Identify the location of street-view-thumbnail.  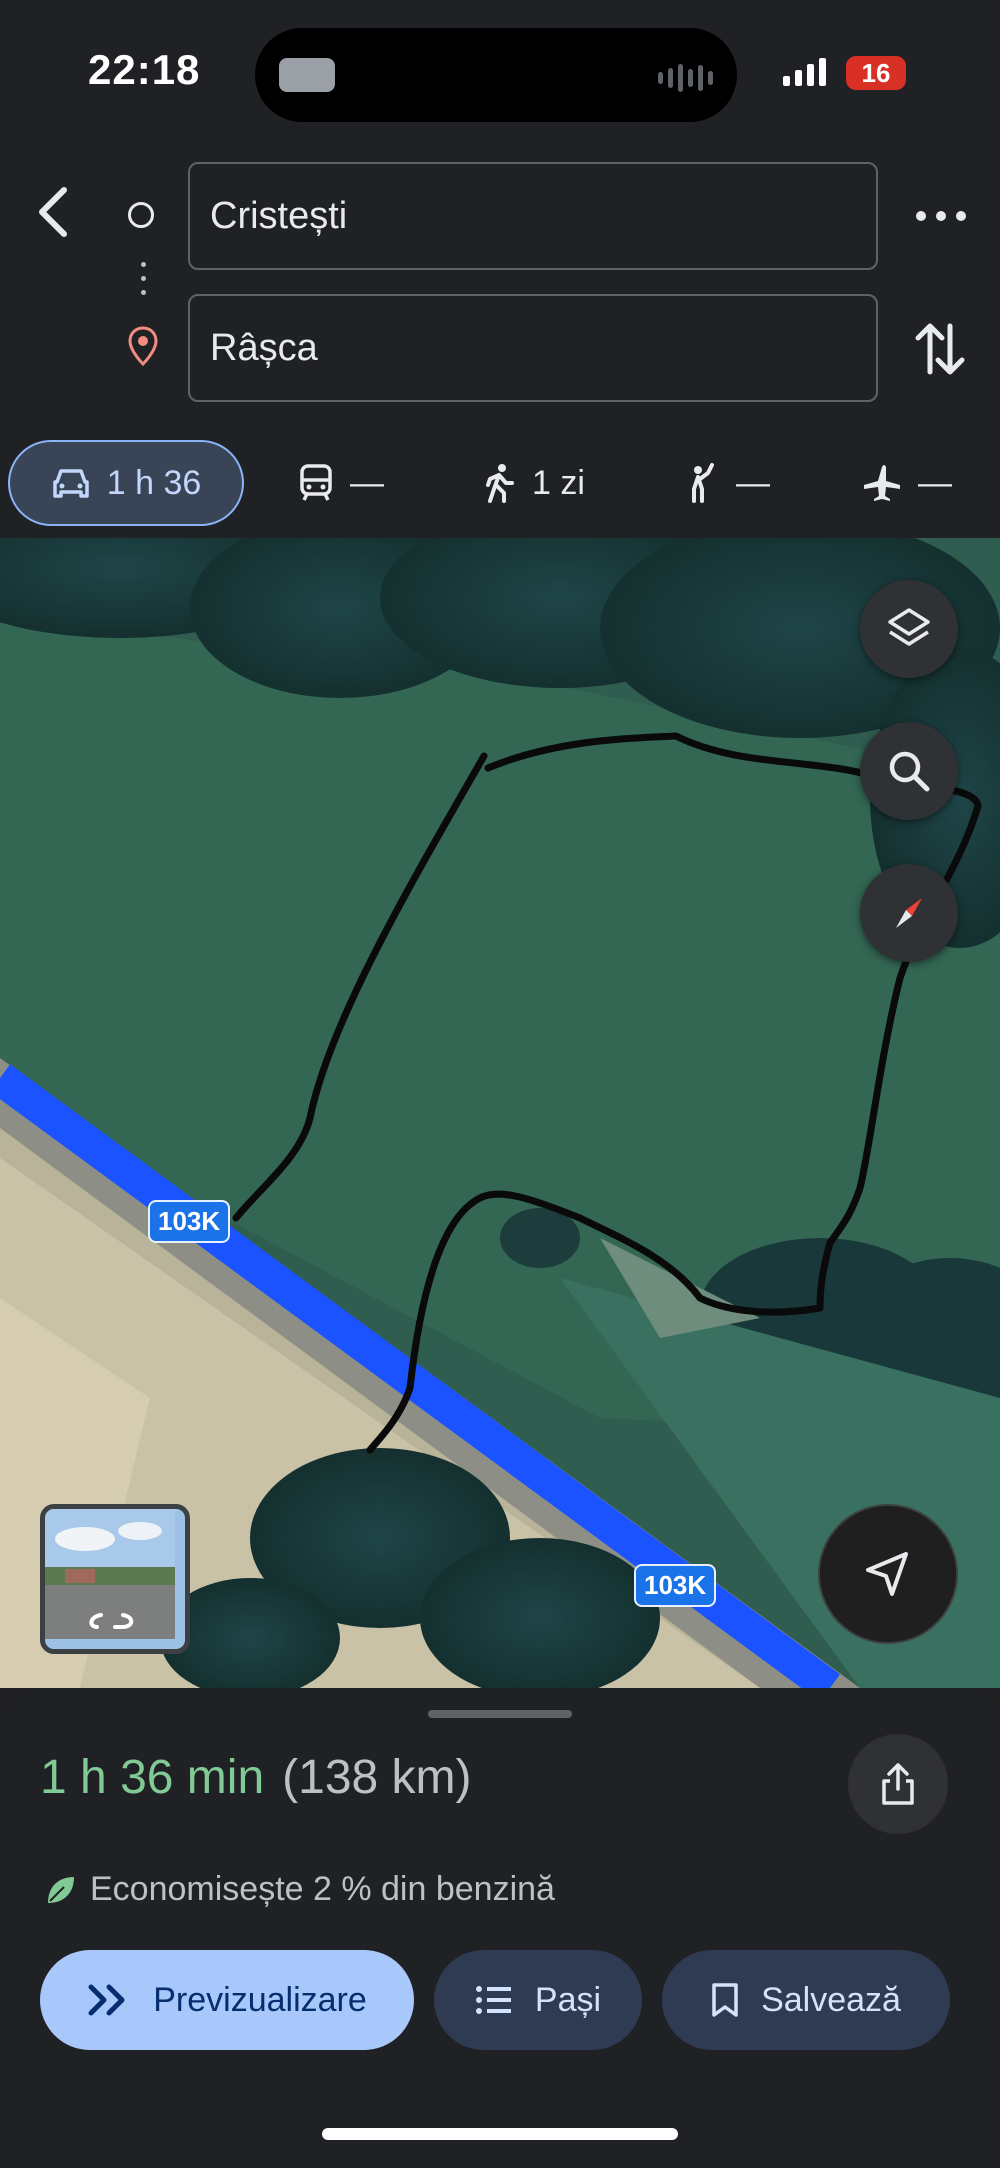
(115, 1579).